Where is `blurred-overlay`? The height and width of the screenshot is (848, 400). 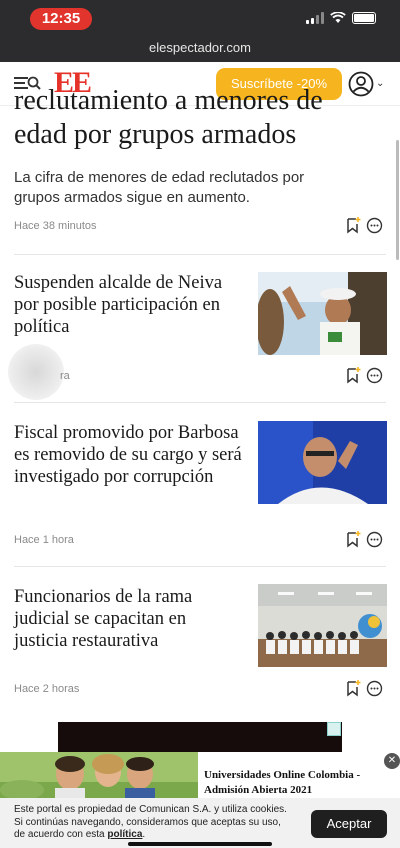
blurred-overlay is located at coordinates (36, 372).